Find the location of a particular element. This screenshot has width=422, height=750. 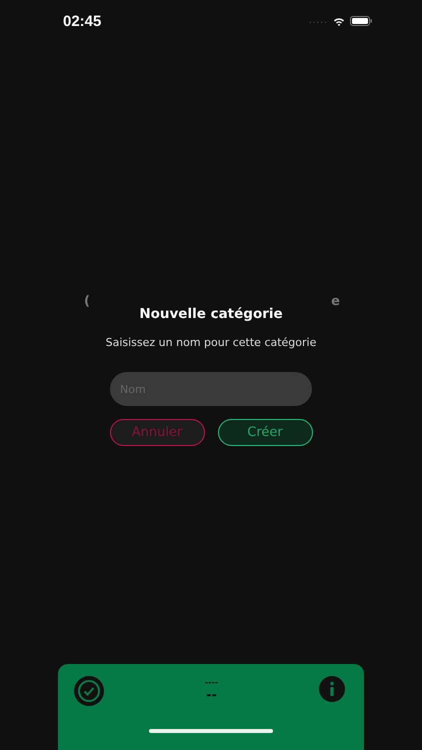

dialog-title: Nouvelle catégorie is located at coordinates (211, 314).